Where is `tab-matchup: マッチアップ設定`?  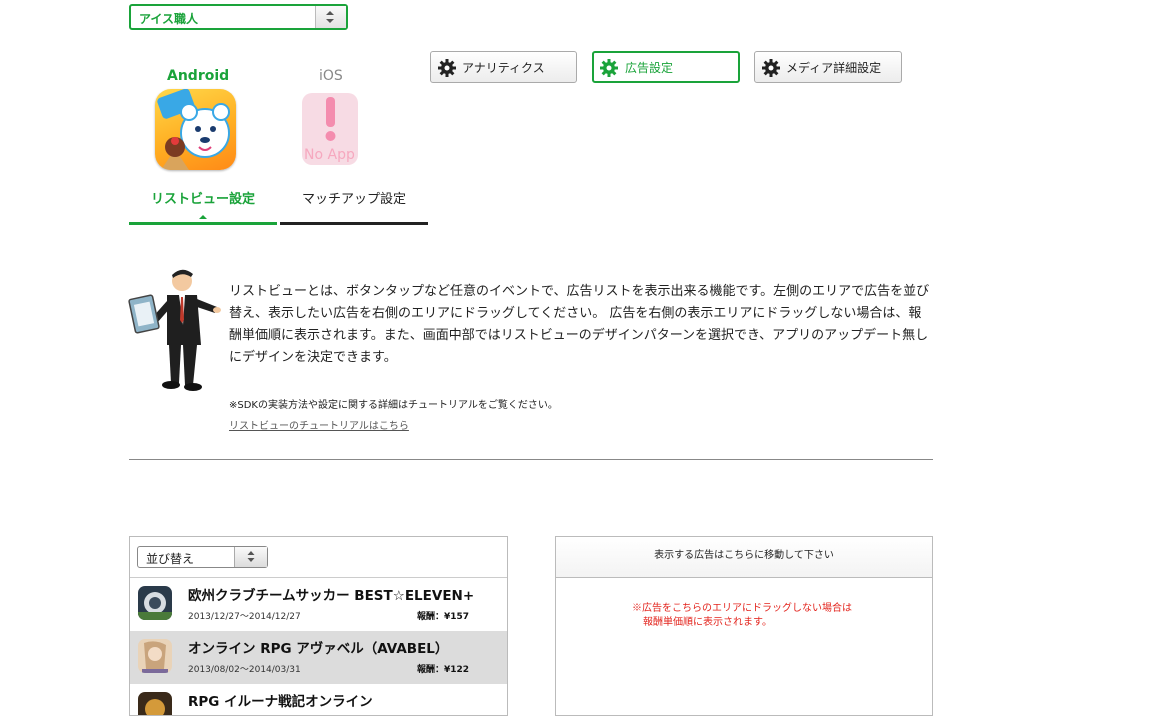
tab-matchup: マッチアップ設定 is located at coordinates (354, 205).